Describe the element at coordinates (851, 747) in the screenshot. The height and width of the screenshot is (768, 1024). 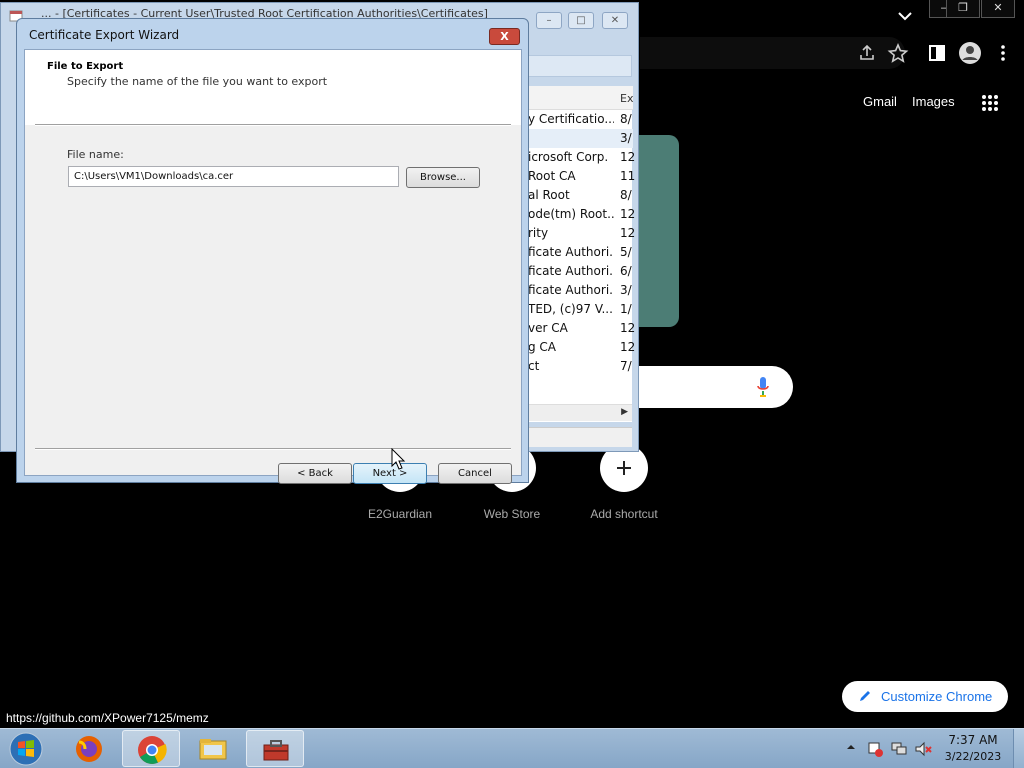
I see `show-hidden-icons-icon` at that location.